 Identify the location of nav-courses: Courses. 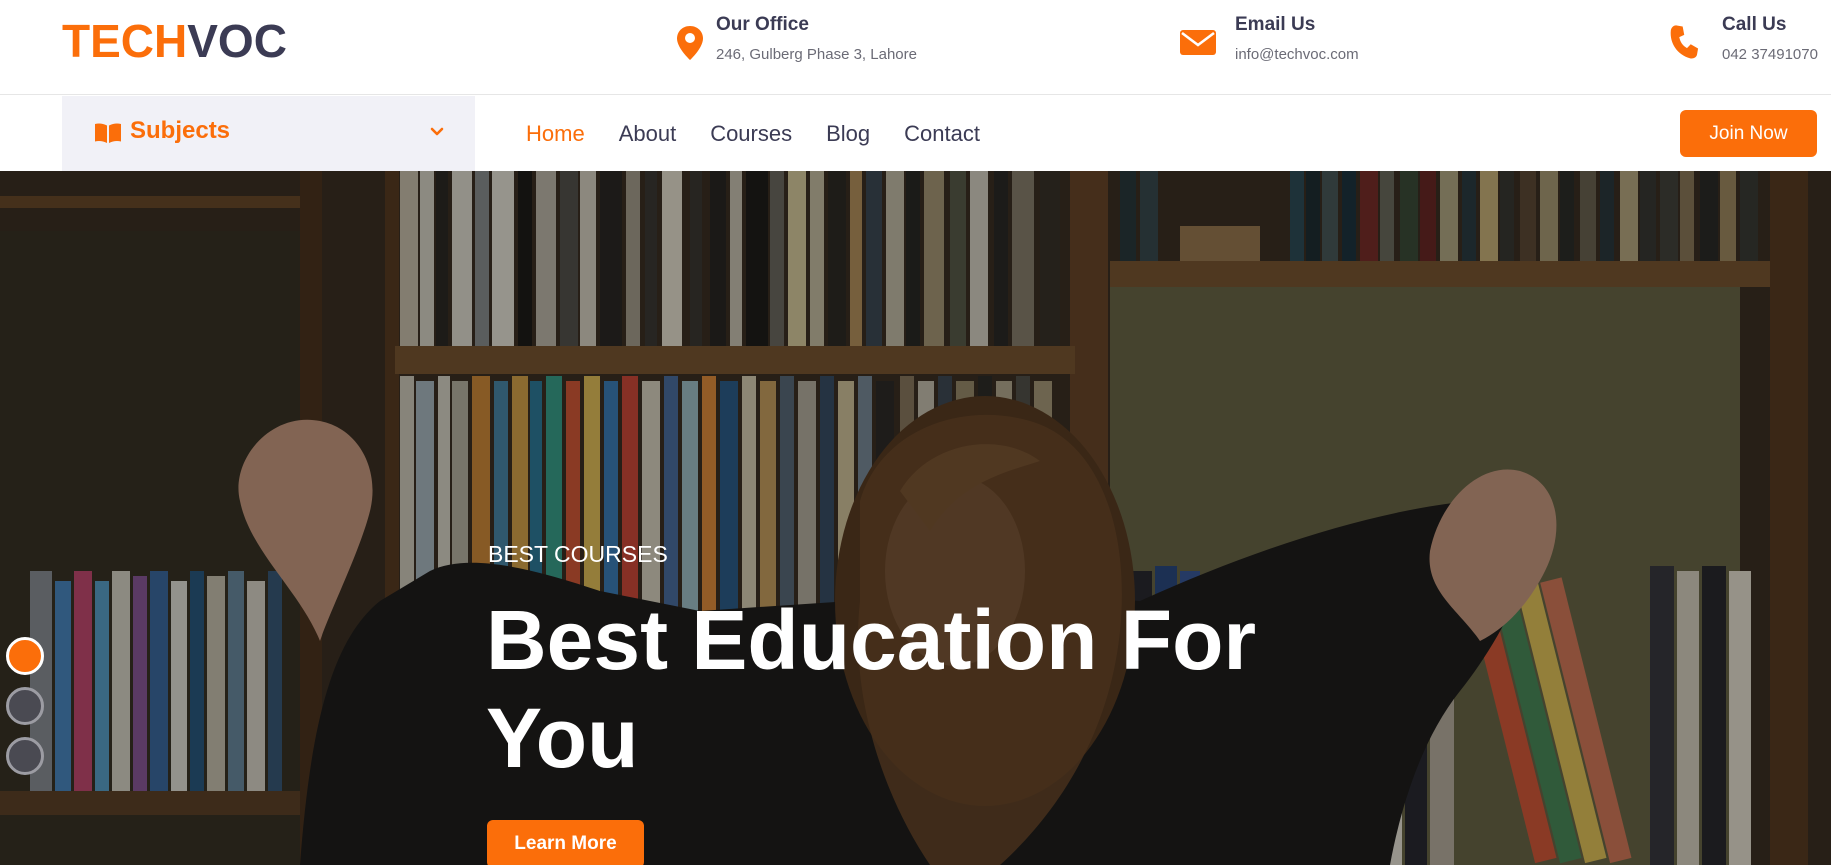
(751, 134).